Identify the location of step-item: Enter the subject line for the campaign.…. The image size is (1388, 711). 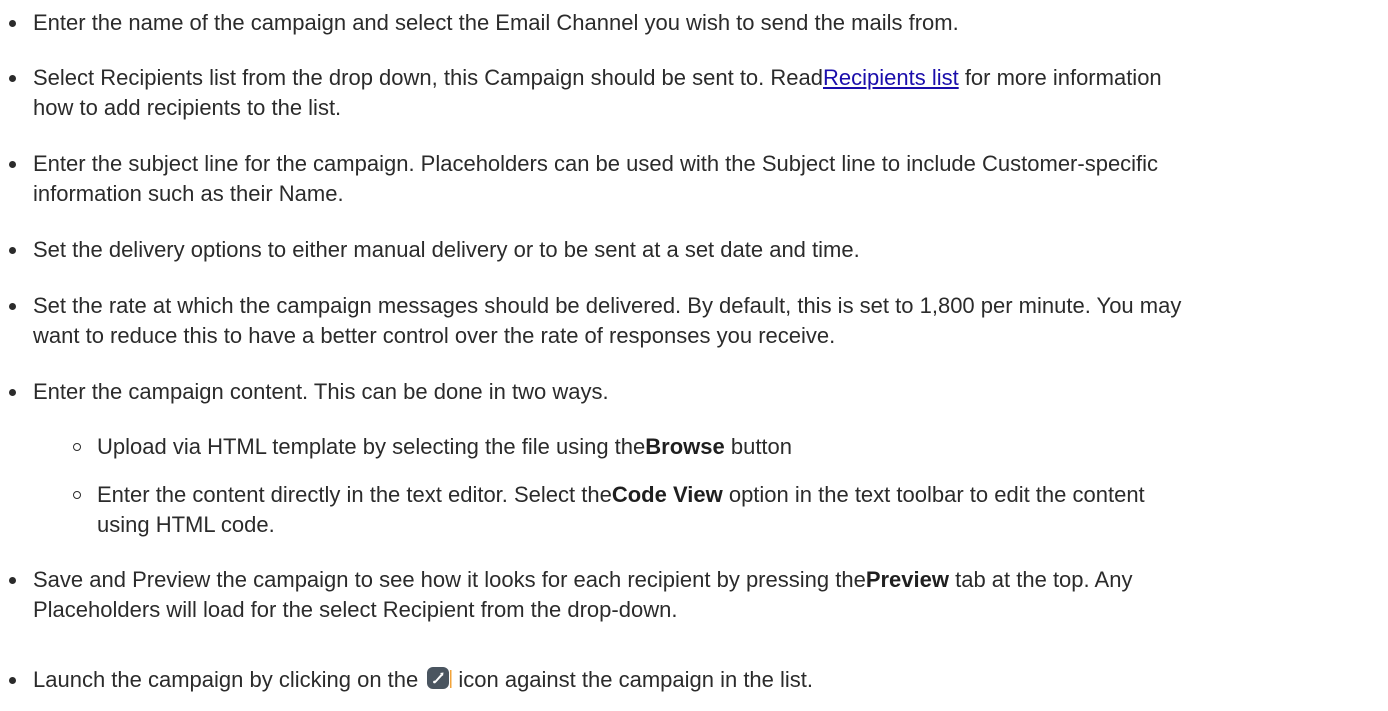
(694, 179).